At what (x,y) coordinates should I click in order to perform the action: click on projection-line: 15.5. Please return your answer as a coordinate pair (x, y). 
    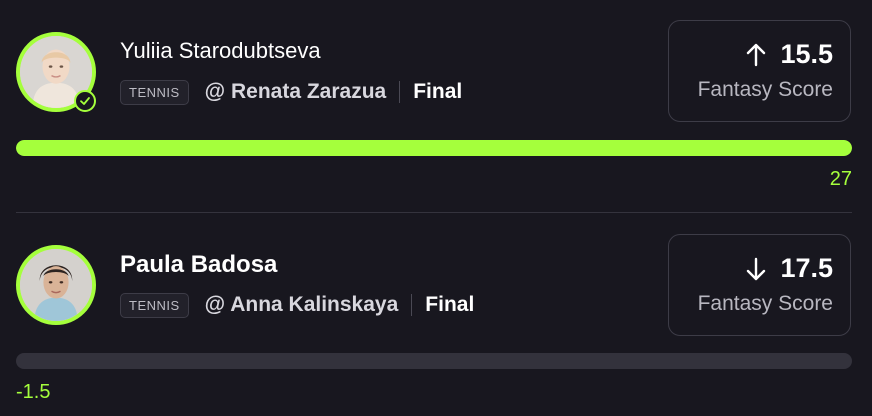
    Looking at the image, I should click on (789, 54).